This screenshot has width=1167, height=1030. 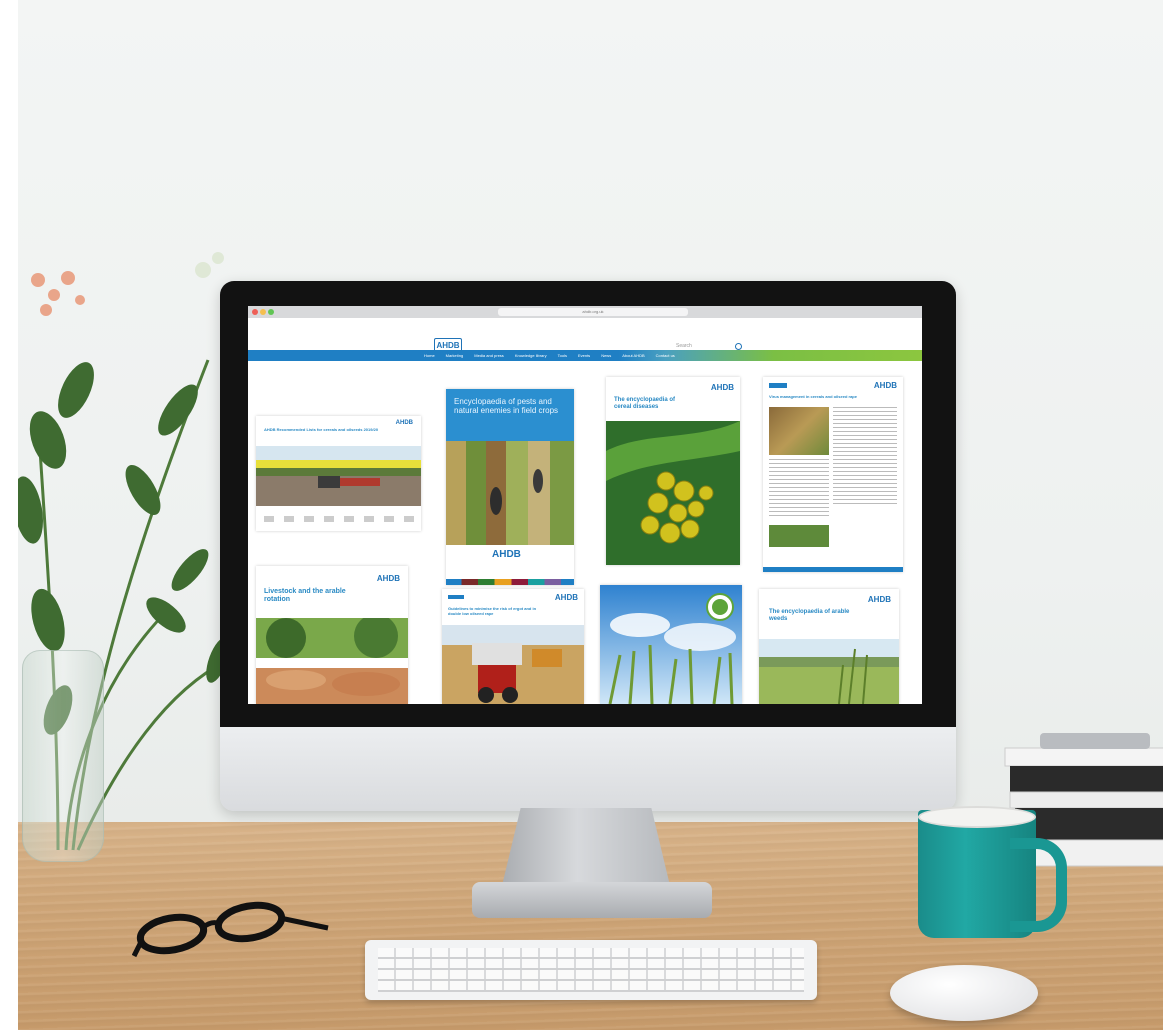 I want to click on combine-harvester-photo, so click(x=513, y=664).